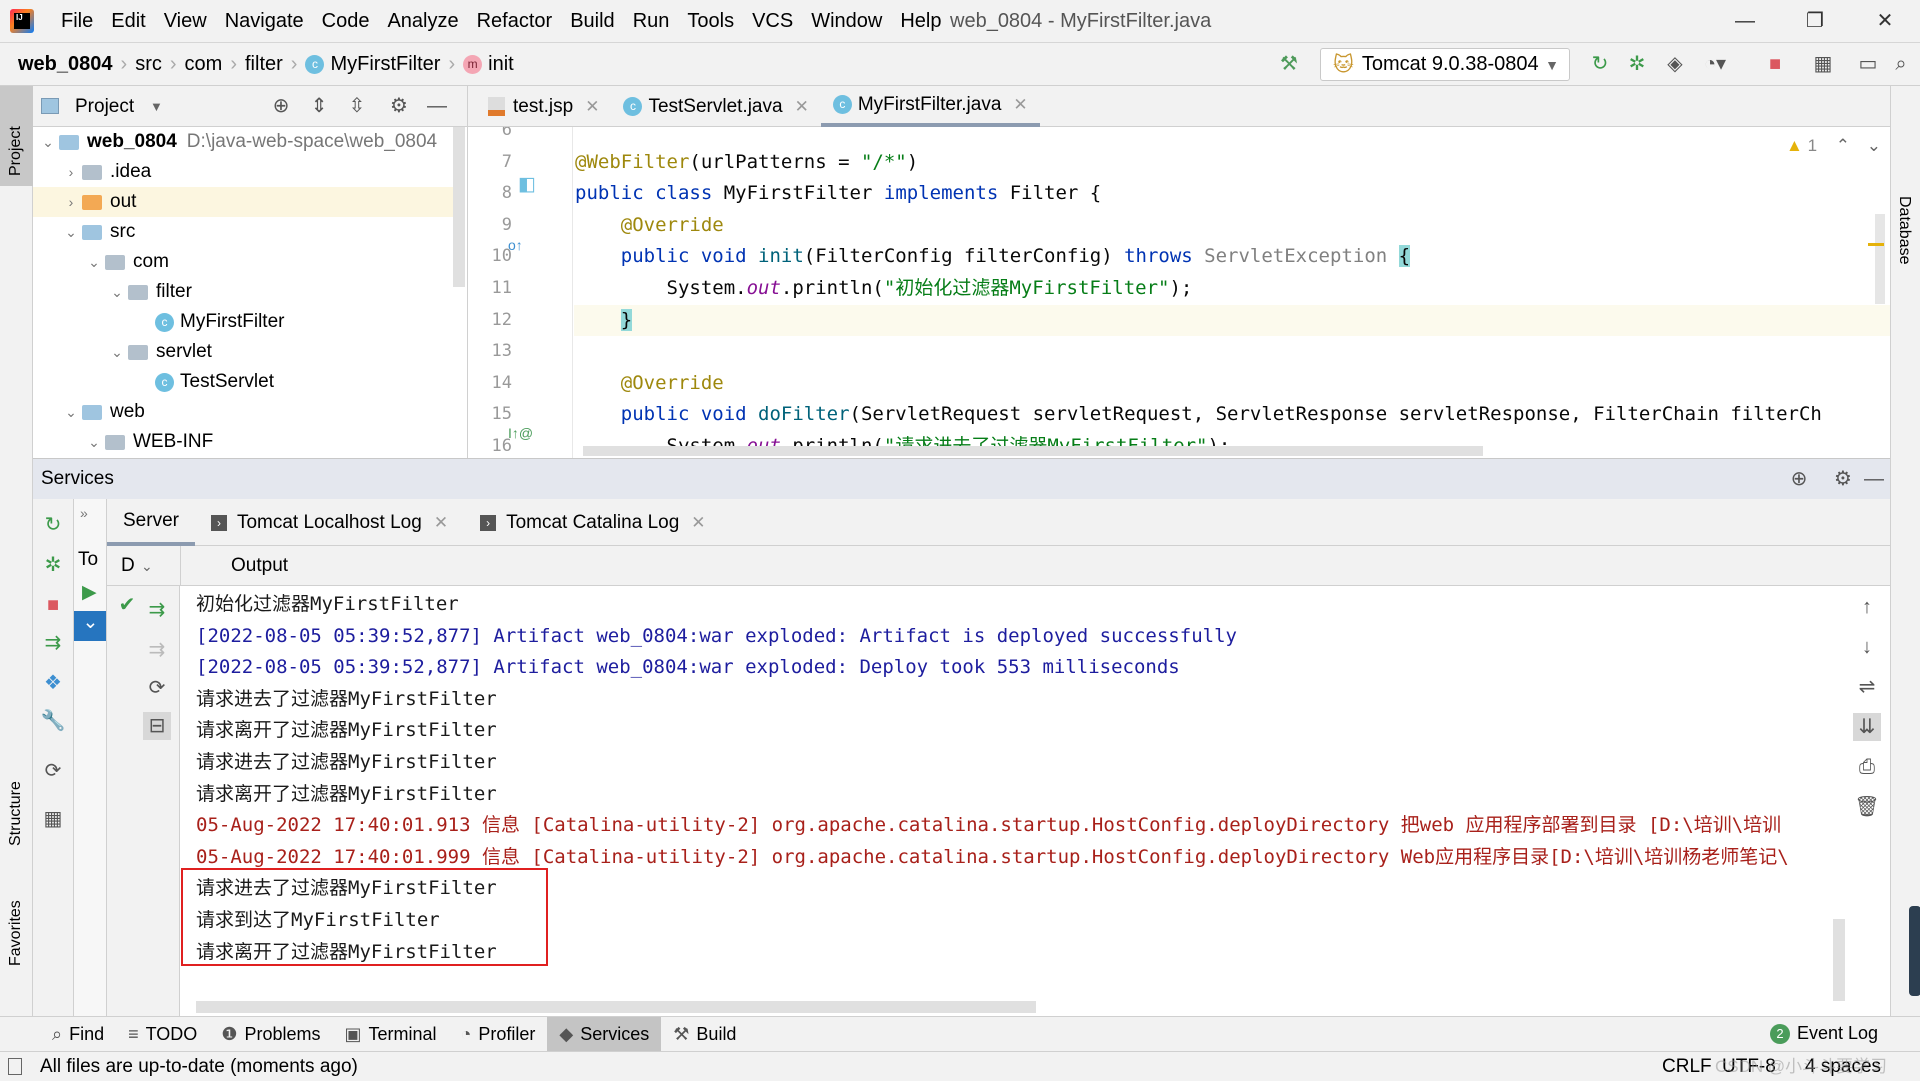  What do you see at coordinates (84, 513) in the screenshot?
I see `expand-icon: »` at bounding box center [84, 513].